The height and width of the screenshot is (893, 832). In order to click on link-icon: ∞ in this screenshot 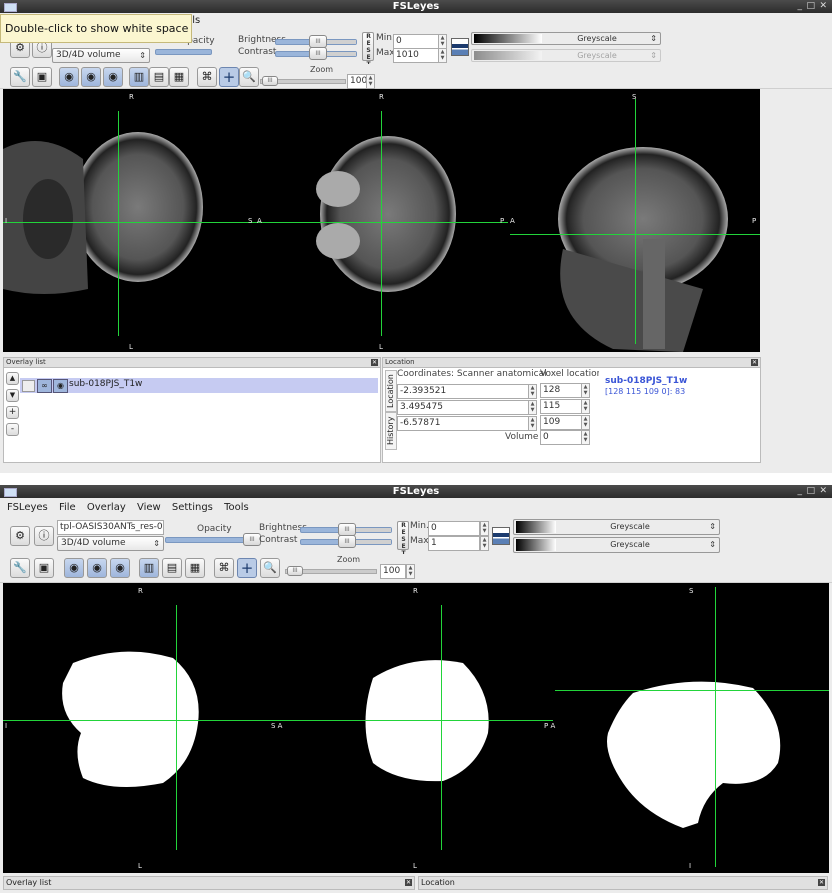, I will do `click(44, 386)`.